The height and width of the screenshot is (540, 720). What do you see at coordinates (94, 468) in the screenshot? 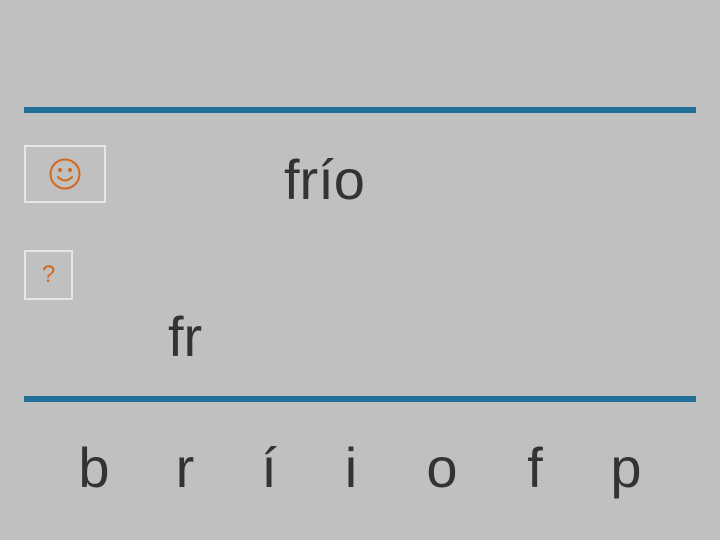
I see `letter-tile-b: b` at bounding box center [94, 468].